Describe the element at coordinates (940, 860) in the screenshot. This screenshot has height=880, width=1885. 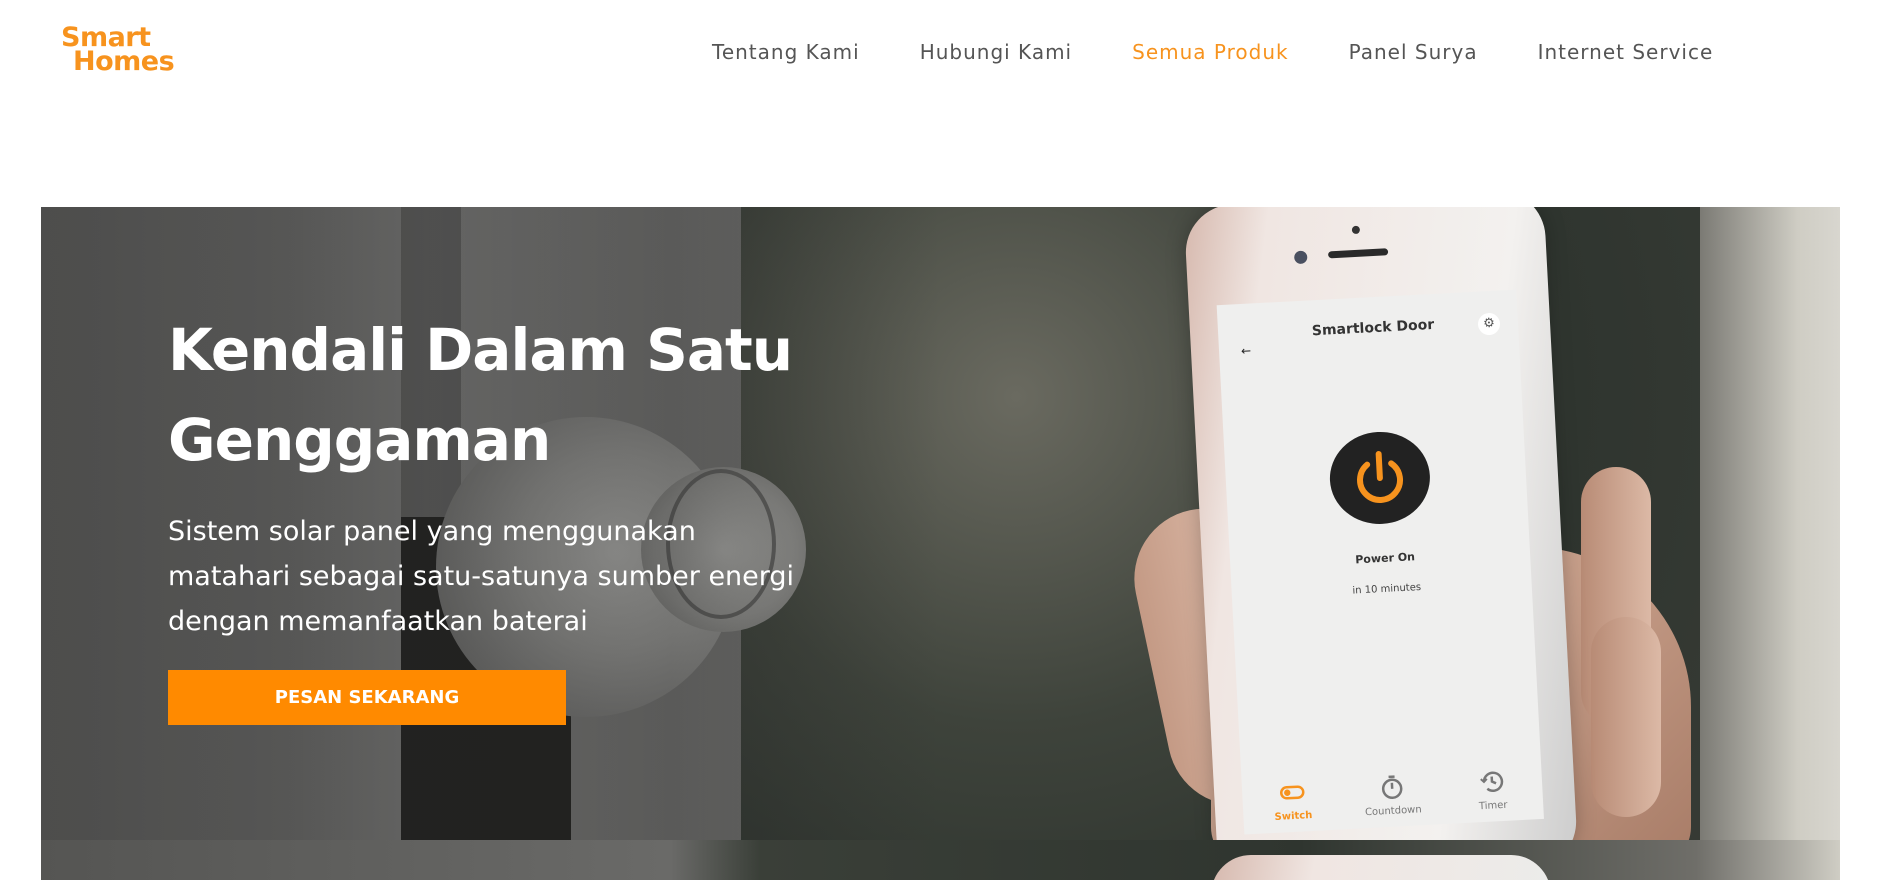
I see `next-hero-slide` at that location.